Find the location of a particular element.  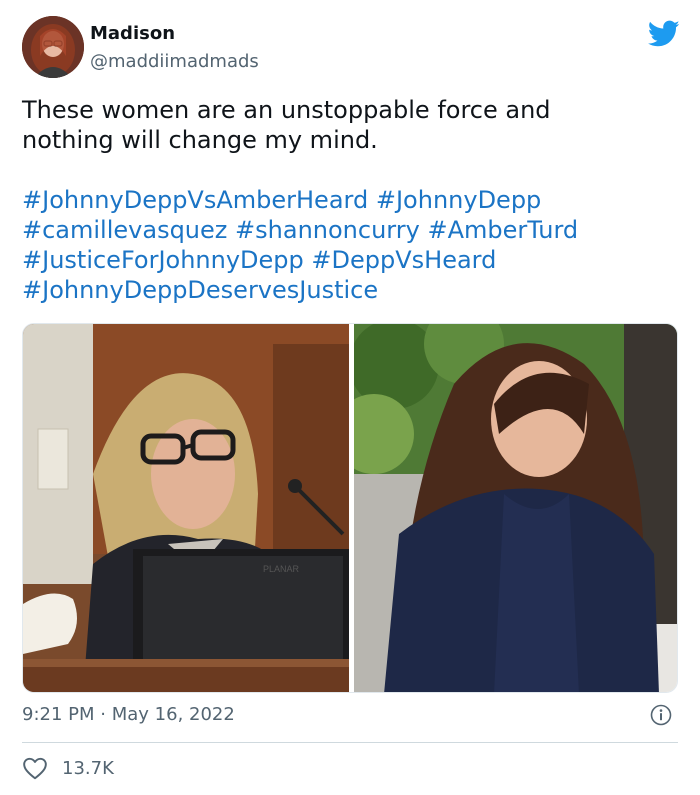

hashtag-line: #JohnnyDeppVsAmberHeard #JohnnyDepp is located at coordinates (347, 200).